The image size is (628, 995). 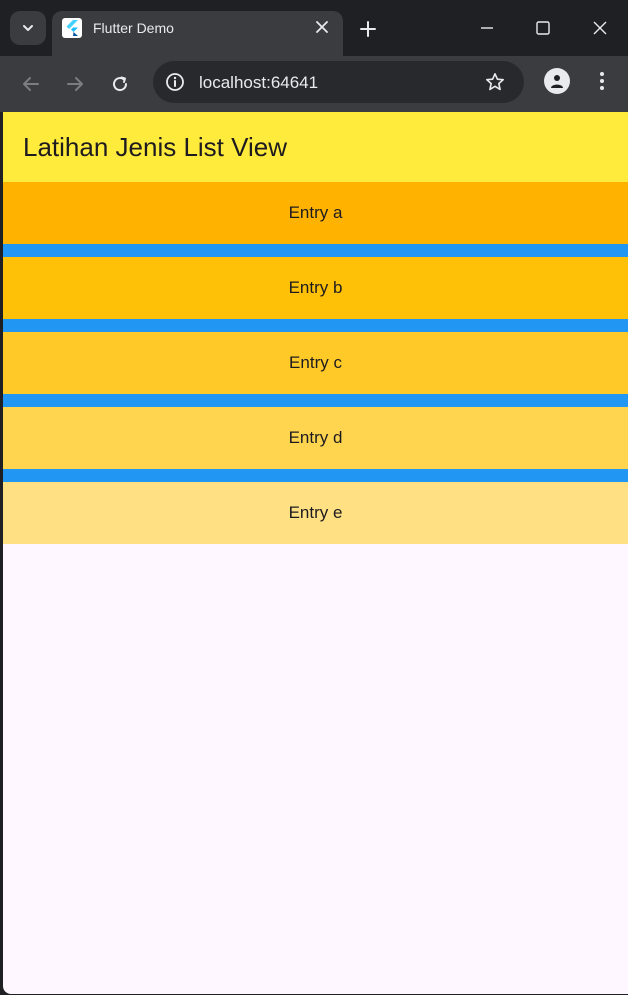 I want to click on forward-arrow-icon, so click(x=75, y=84).